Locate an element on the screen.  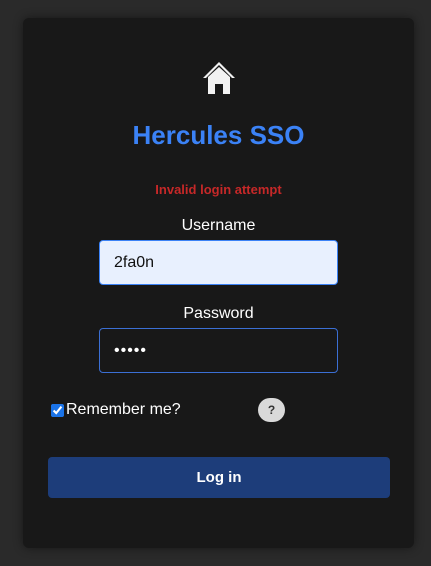
remember-me-checkbox is located at coordinates (57, 410).